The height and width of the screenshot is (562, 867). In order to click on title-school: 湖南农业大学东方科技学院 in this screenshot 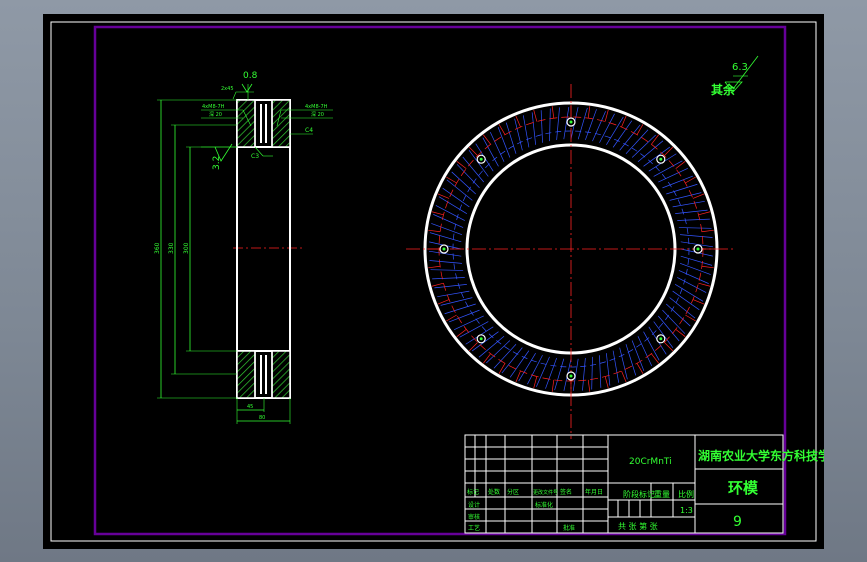, I will do `click(761, 455)`.